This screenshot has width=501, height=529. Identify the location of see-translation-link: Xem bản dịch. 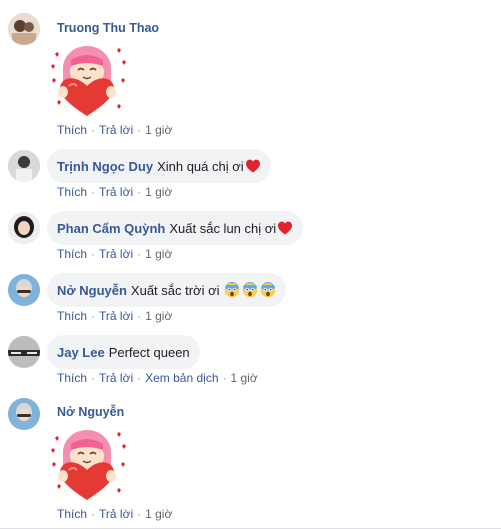
(181, 378).